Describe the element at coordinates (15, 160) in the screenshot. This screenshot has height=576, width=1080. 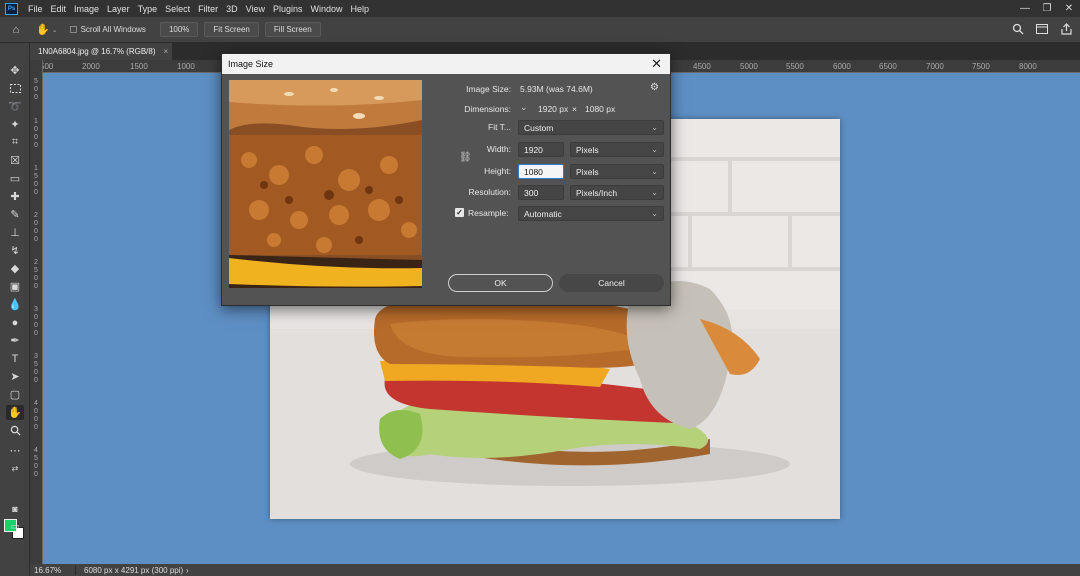
I see `frame-tool-icon: ☒` at that location.